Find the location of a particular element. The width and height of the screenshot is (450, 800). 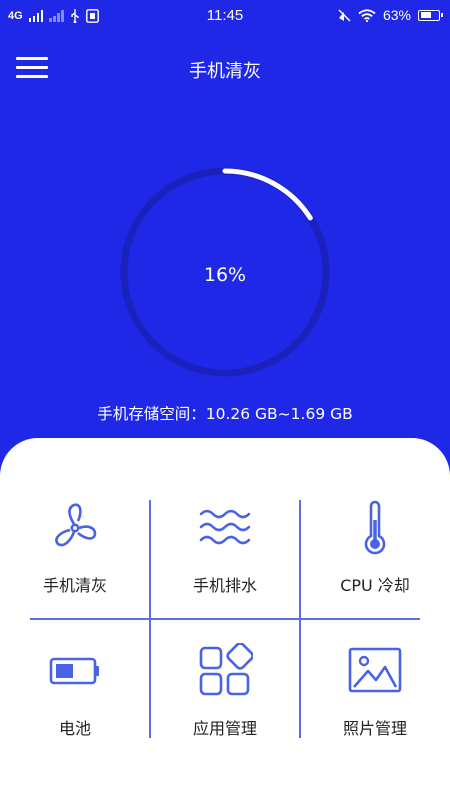

tool-label: 照片管理 is located at coordinates (374, 728).